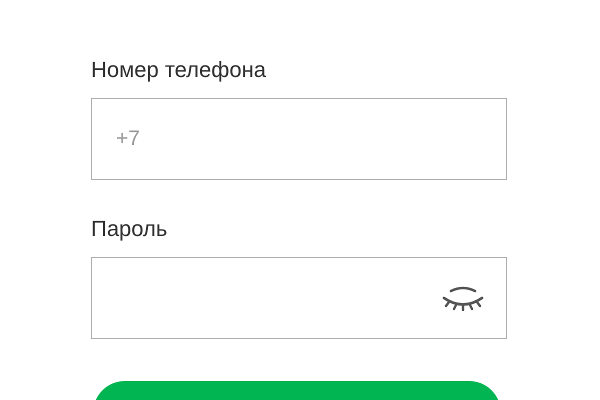 The width and height of the screenshot is (600, 400). Describe the element at coordinates (299, 298) in the screenshot. I see `password-field` at that location.